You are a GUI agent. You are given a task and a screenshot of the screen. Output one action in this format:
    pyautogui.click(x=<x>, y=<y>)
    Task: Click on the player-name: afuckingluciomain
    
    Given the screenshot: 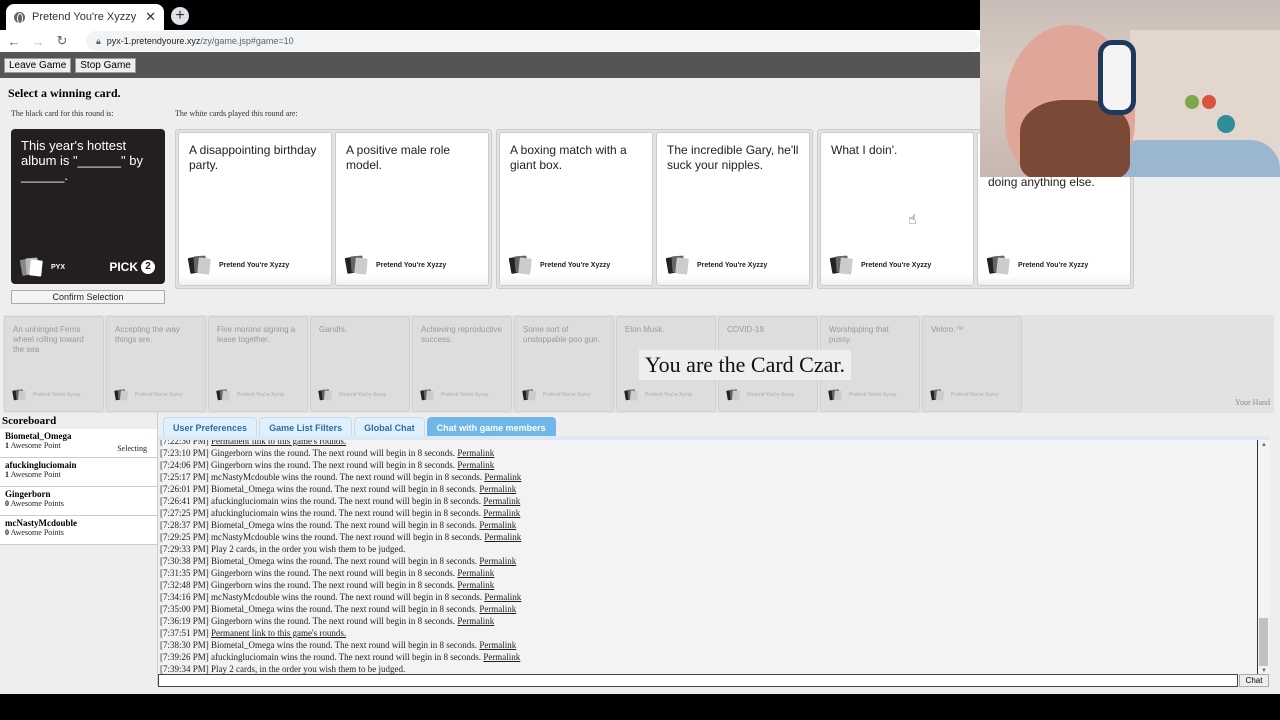 What is the action you would take?
    pyautogui.click(x=41, y=465)
    